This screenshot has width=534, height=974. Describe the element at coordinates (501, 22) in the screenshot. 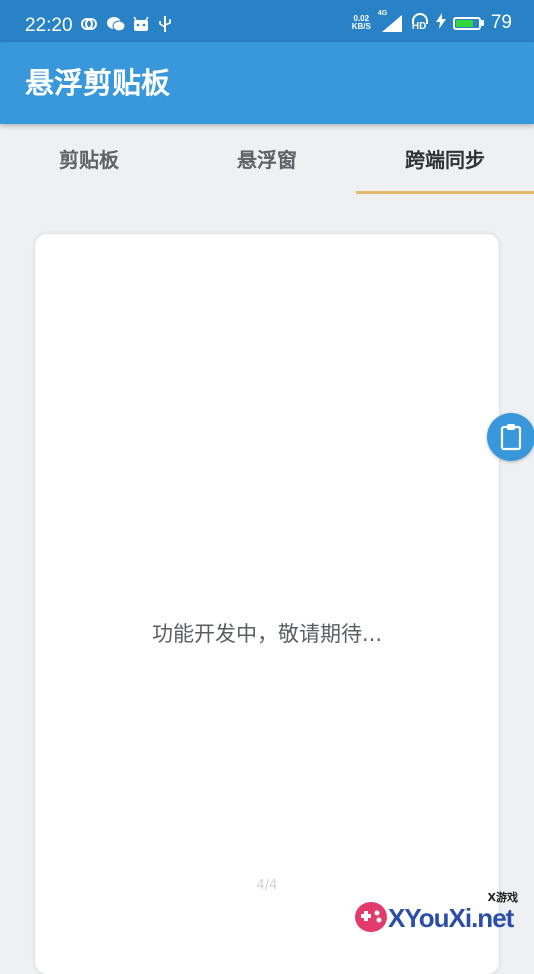

I see `battery-percent: 79` at that location.